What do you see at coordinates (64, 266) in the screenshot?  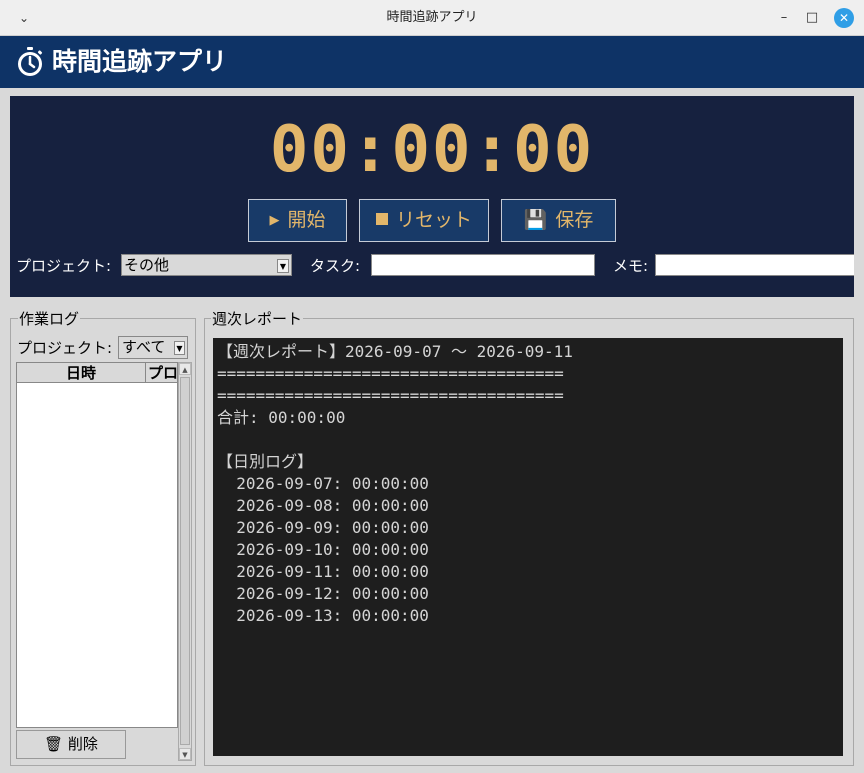 I see `project-label: プロジェクト:` at bounding box center [64, 266].